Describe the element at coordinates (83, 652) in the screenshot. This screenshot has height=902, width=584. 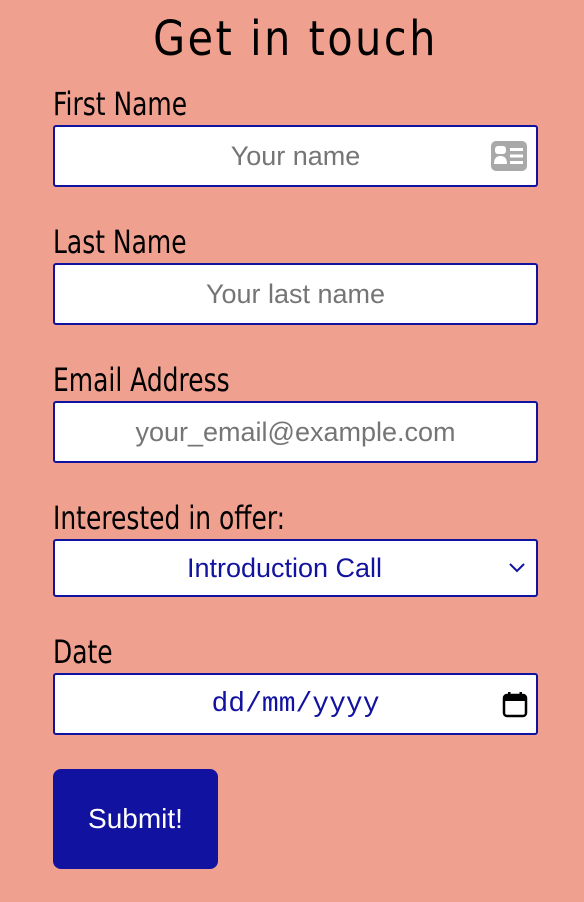
I see `date-label: Date` at that location.